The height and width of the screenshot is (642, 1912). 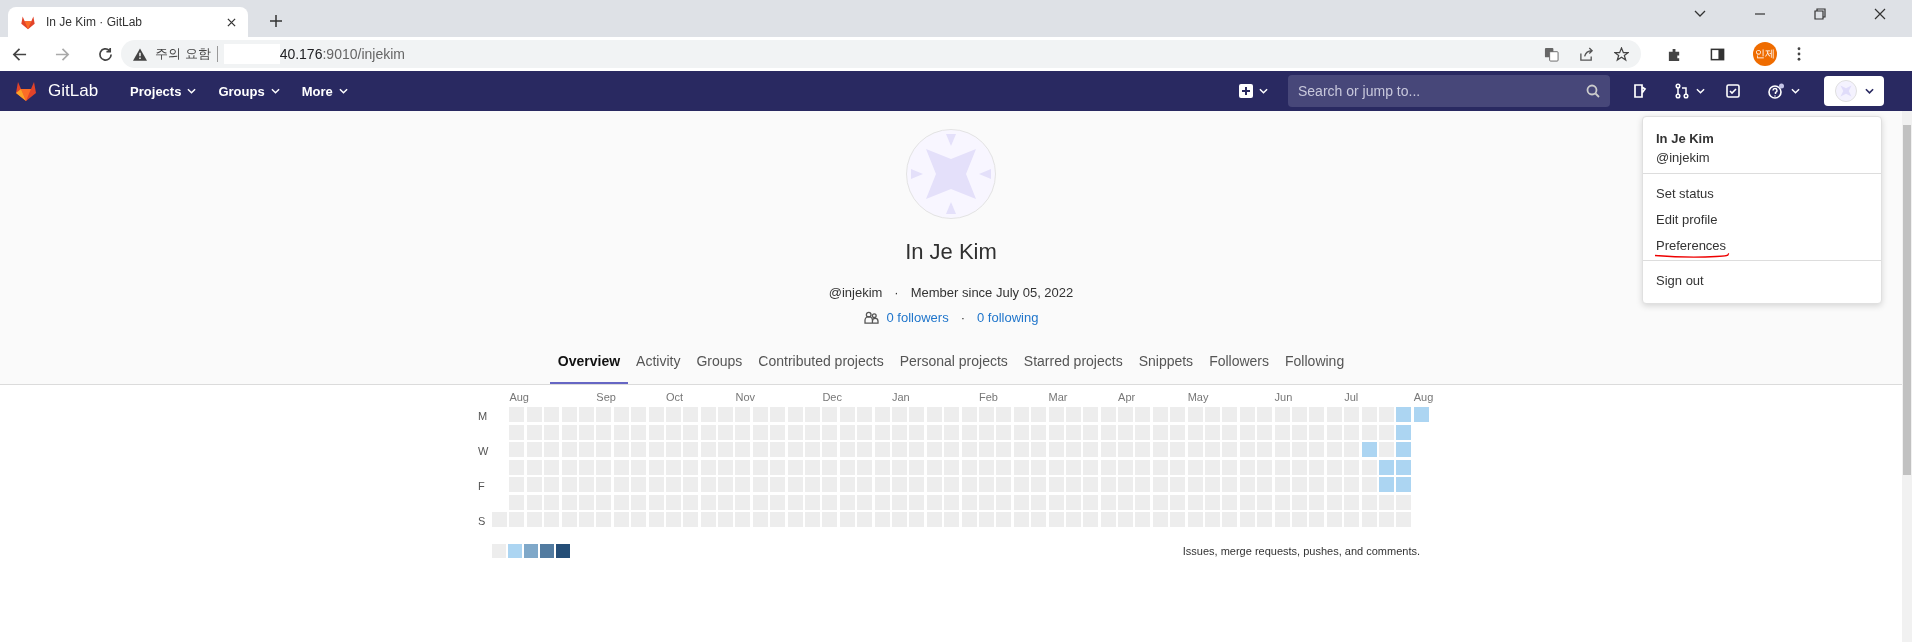 I want to click on users-icon, so click(x=871, y=317).